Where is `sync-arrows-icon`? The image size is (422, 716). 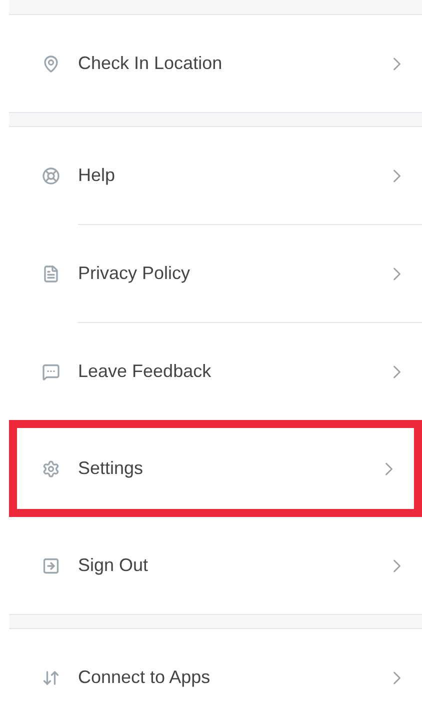 sync-arrows-icon is located at coordinates (51, 677).